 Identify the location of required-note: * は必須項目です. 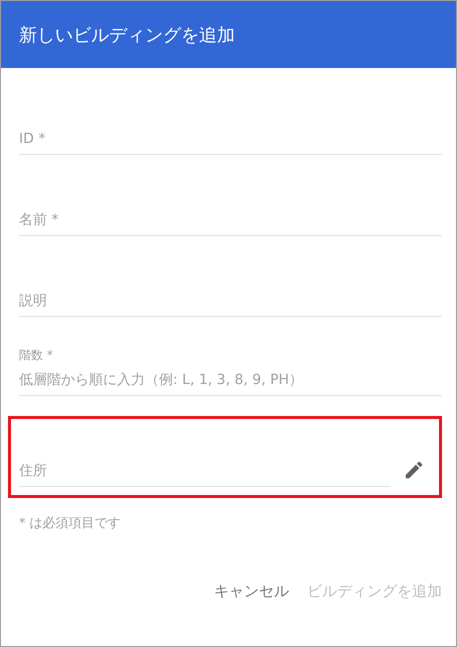
(70, 523).